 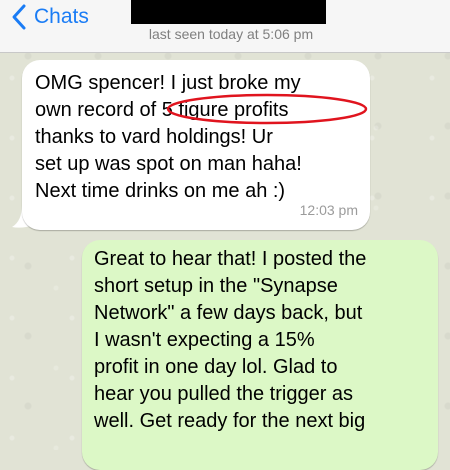 I want to click on message-timestamp: 12:03 pm, so click(x=328, y=210).